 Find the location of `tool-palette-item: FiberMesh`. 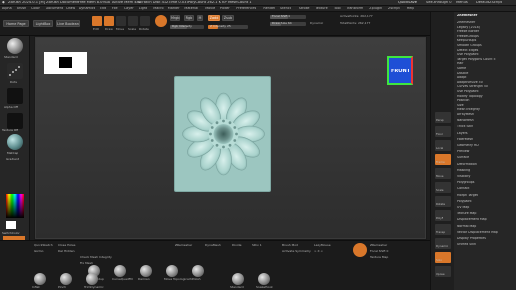

tool-palette-item: FiberMesh is located at coordinates (486, 140).